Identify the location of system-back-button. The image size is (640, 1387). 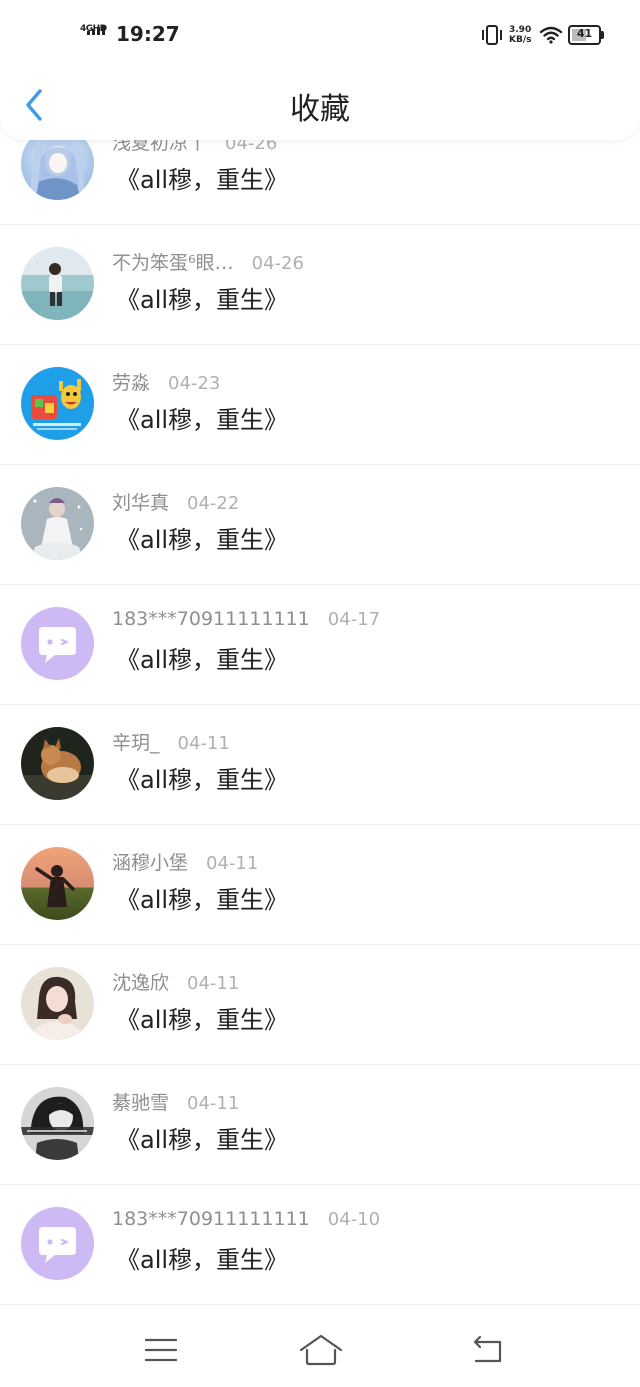
(488, 1350).